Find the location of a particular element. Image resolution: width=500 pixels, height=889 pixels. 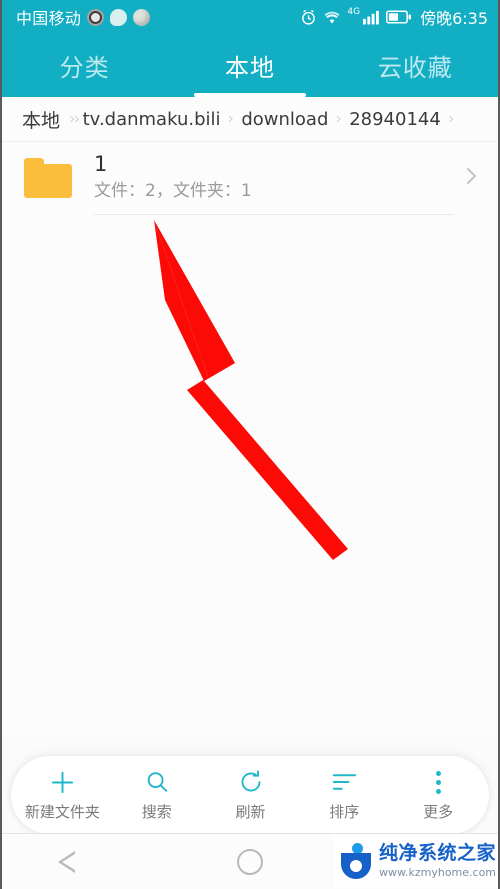

tab-cloud-favorites: 云收藏 is located at coordinates (415, 65).